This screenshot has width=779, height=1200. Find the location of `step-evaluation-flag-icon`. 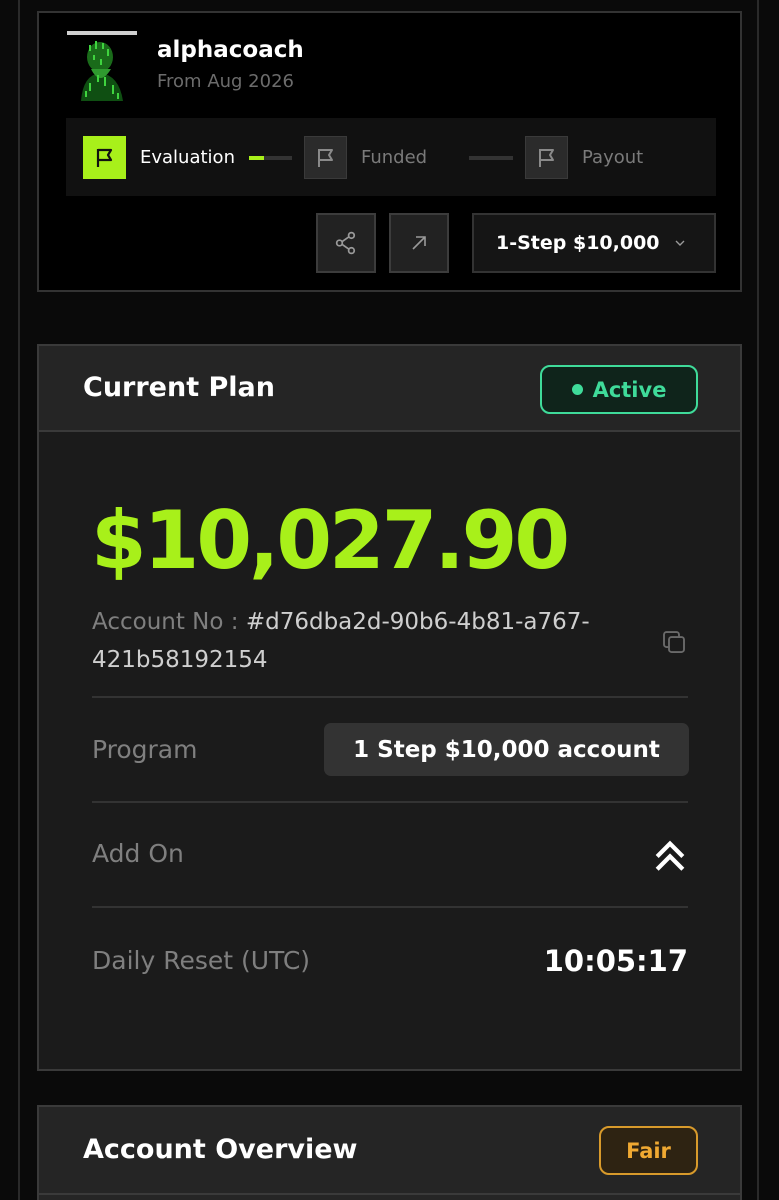

step-evaluation-flag-icon is located at coordinates (104, 157).